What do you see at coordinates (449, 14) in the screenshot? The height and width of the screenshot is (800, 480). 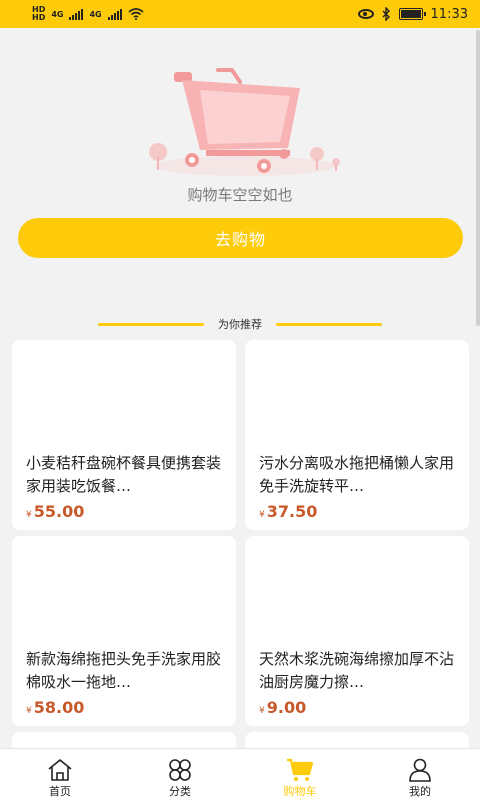 I see `status-time: 11:33` at bounding box center [449, 14].